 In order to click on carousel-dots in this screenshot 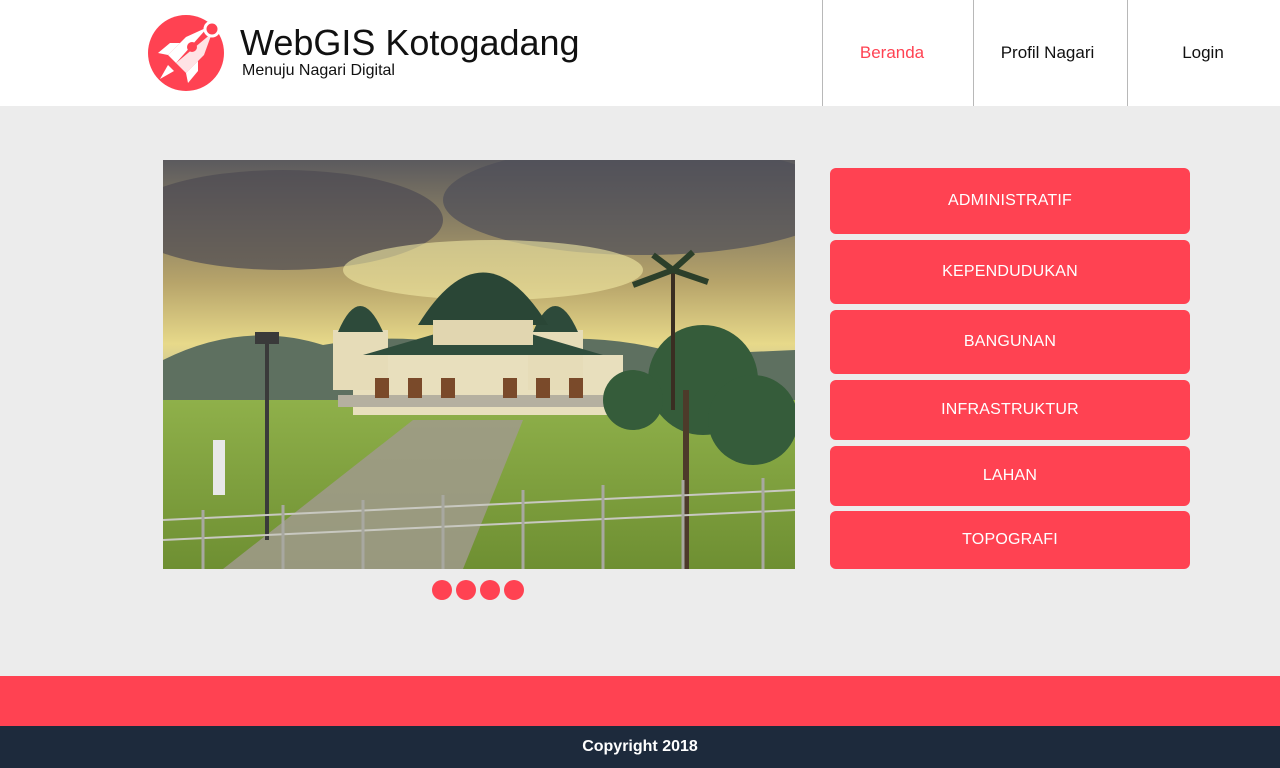, I will do `click(479, 590)`.